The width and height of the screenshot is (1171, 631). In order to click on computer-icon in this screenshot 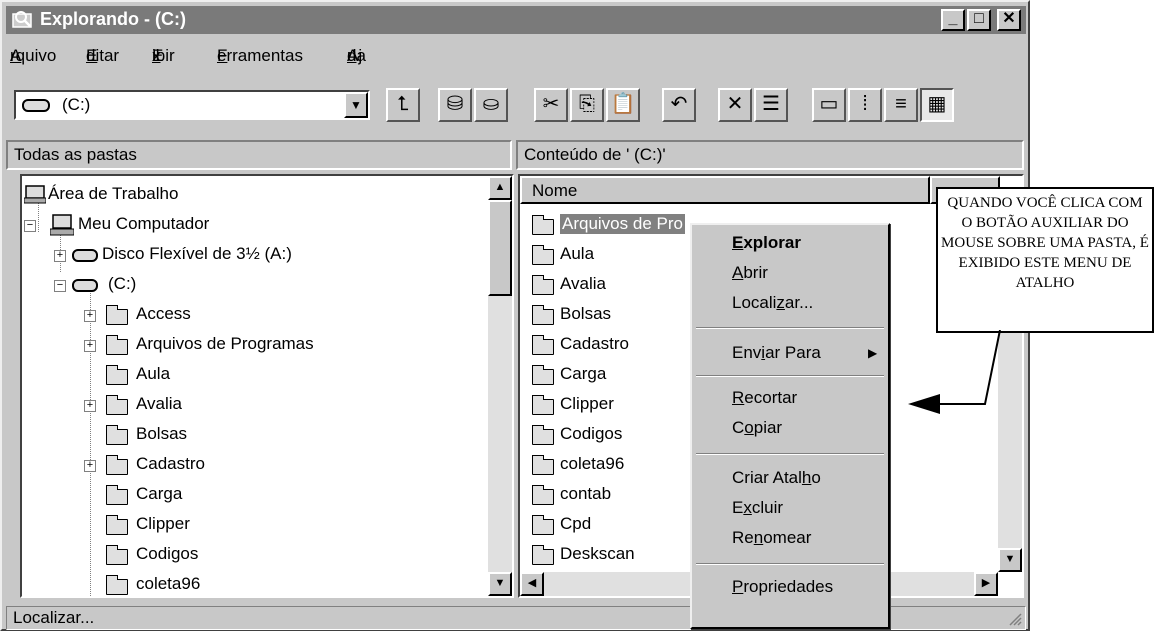, I will do `click(62, 225)`.